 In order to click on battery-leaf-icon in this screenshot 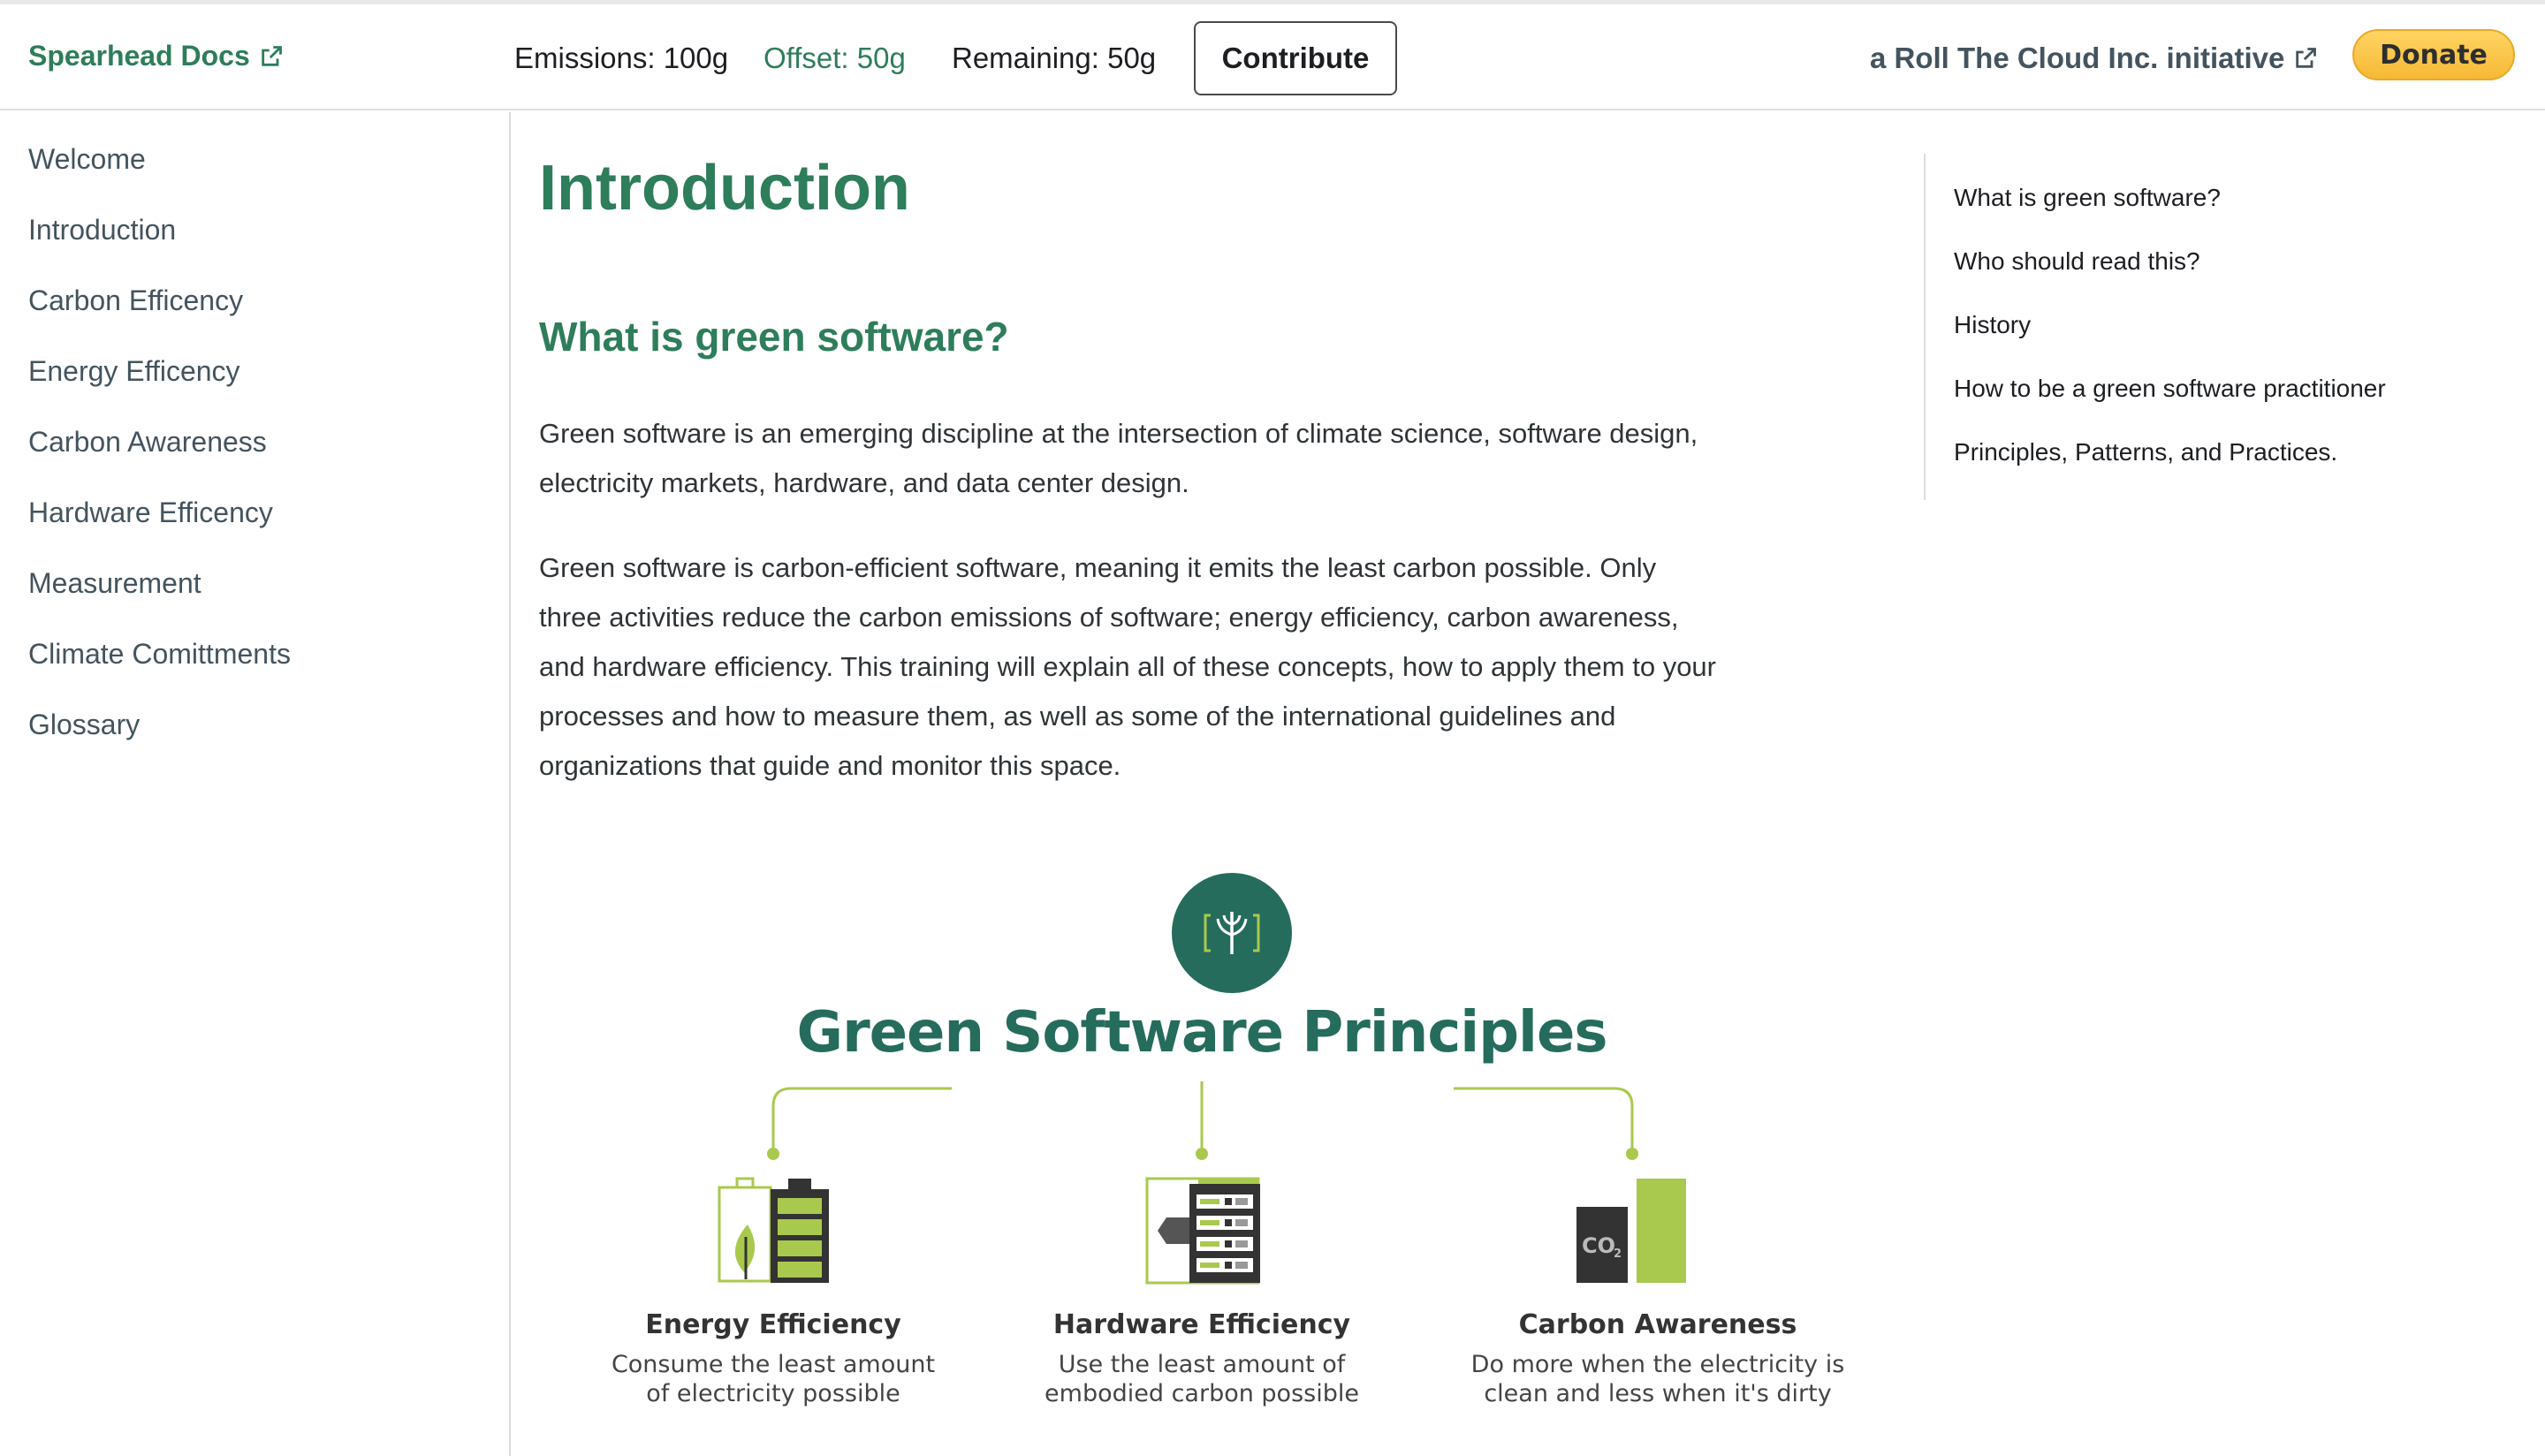, I will do `click(773, 1230)`.